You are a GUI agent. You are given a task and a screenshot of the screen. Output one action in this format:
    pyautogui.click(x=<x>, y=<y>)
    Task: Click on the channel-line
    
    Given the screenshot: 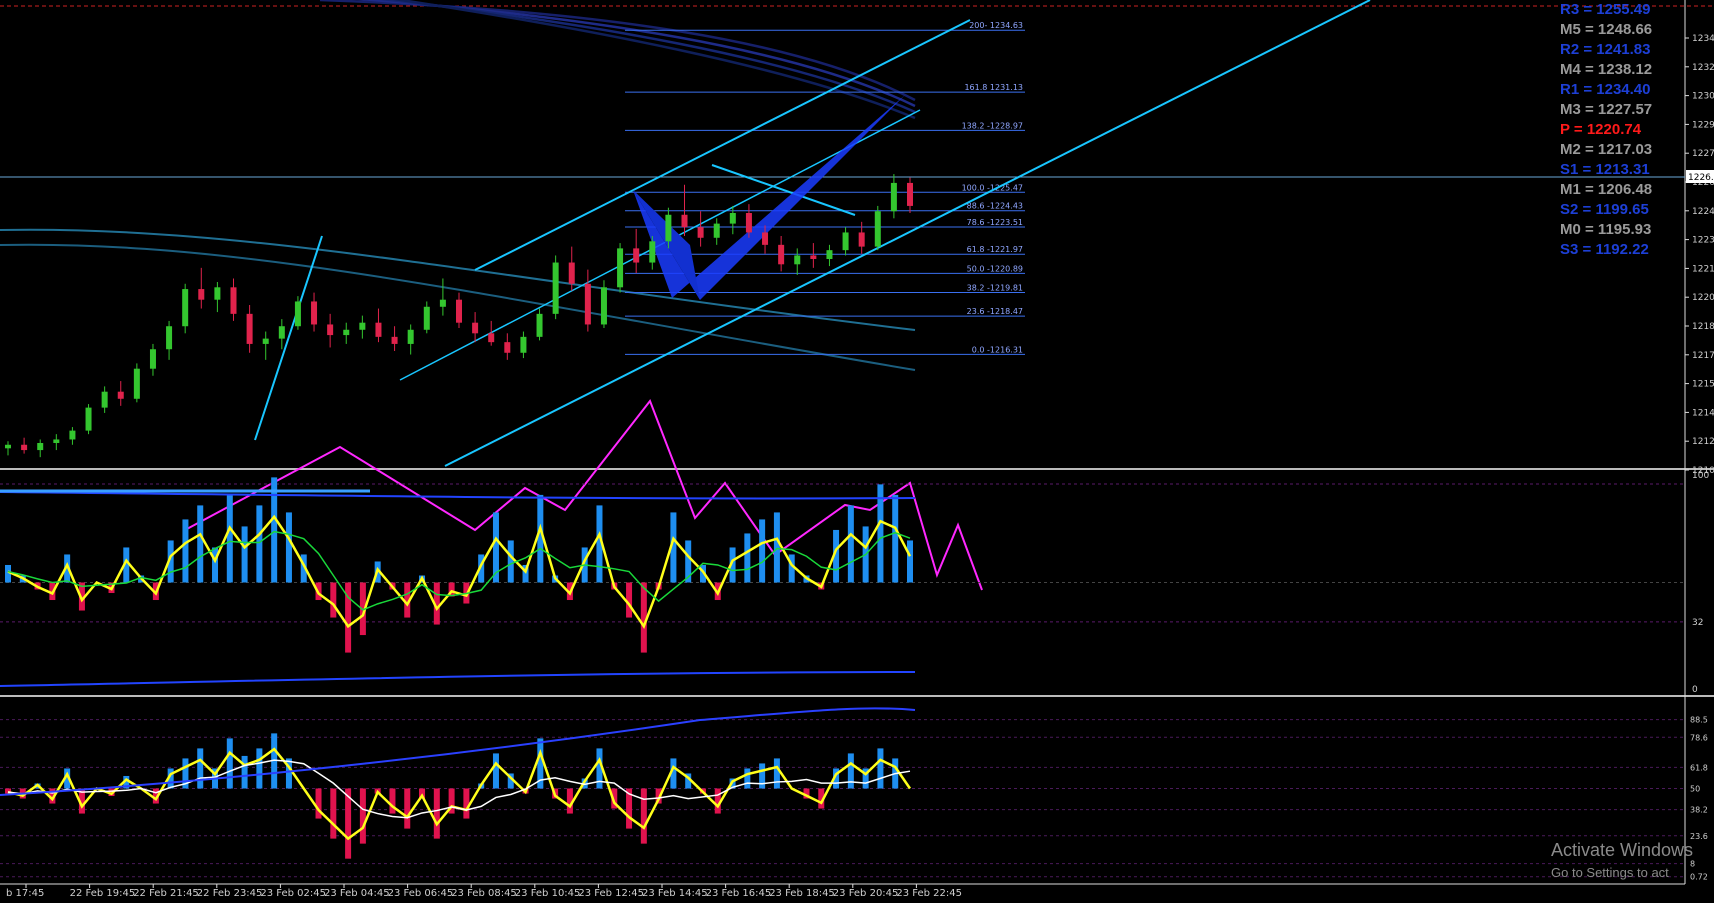 What is the action you would take?
    pyautogui.click(x=722, y=145)
    